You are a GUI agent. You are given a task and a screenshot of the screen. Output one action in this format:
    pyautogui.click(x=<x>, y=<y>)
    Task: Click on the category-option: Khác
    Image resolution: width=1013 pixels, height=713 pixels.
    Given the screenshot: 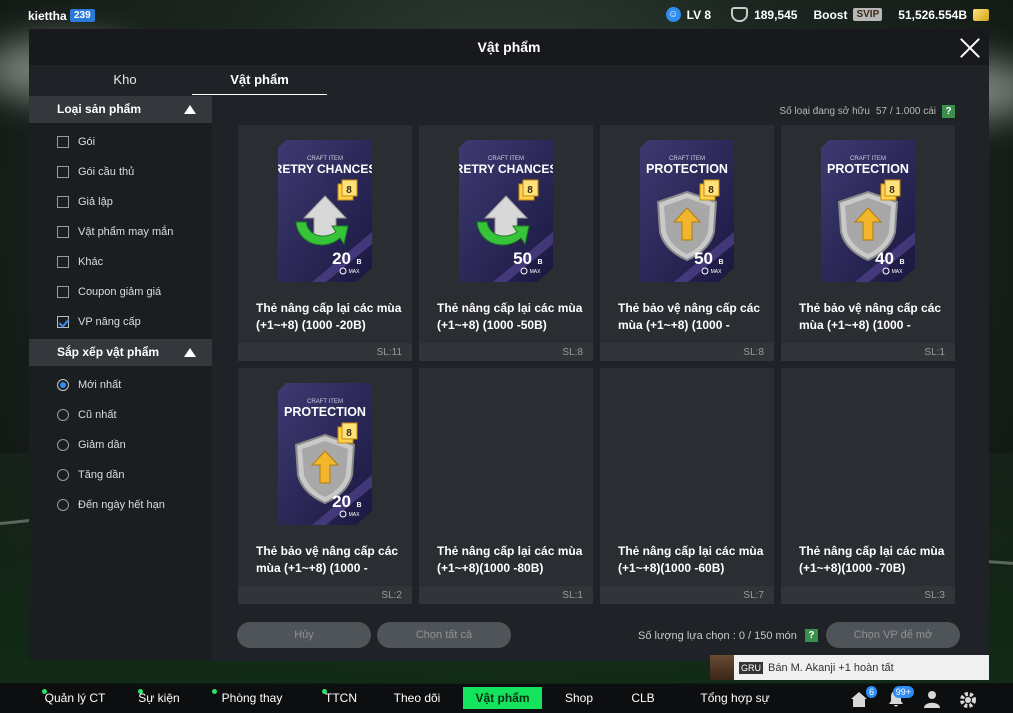 What is the action you would take?
    pyautogui.click(x=120, y=262)
    